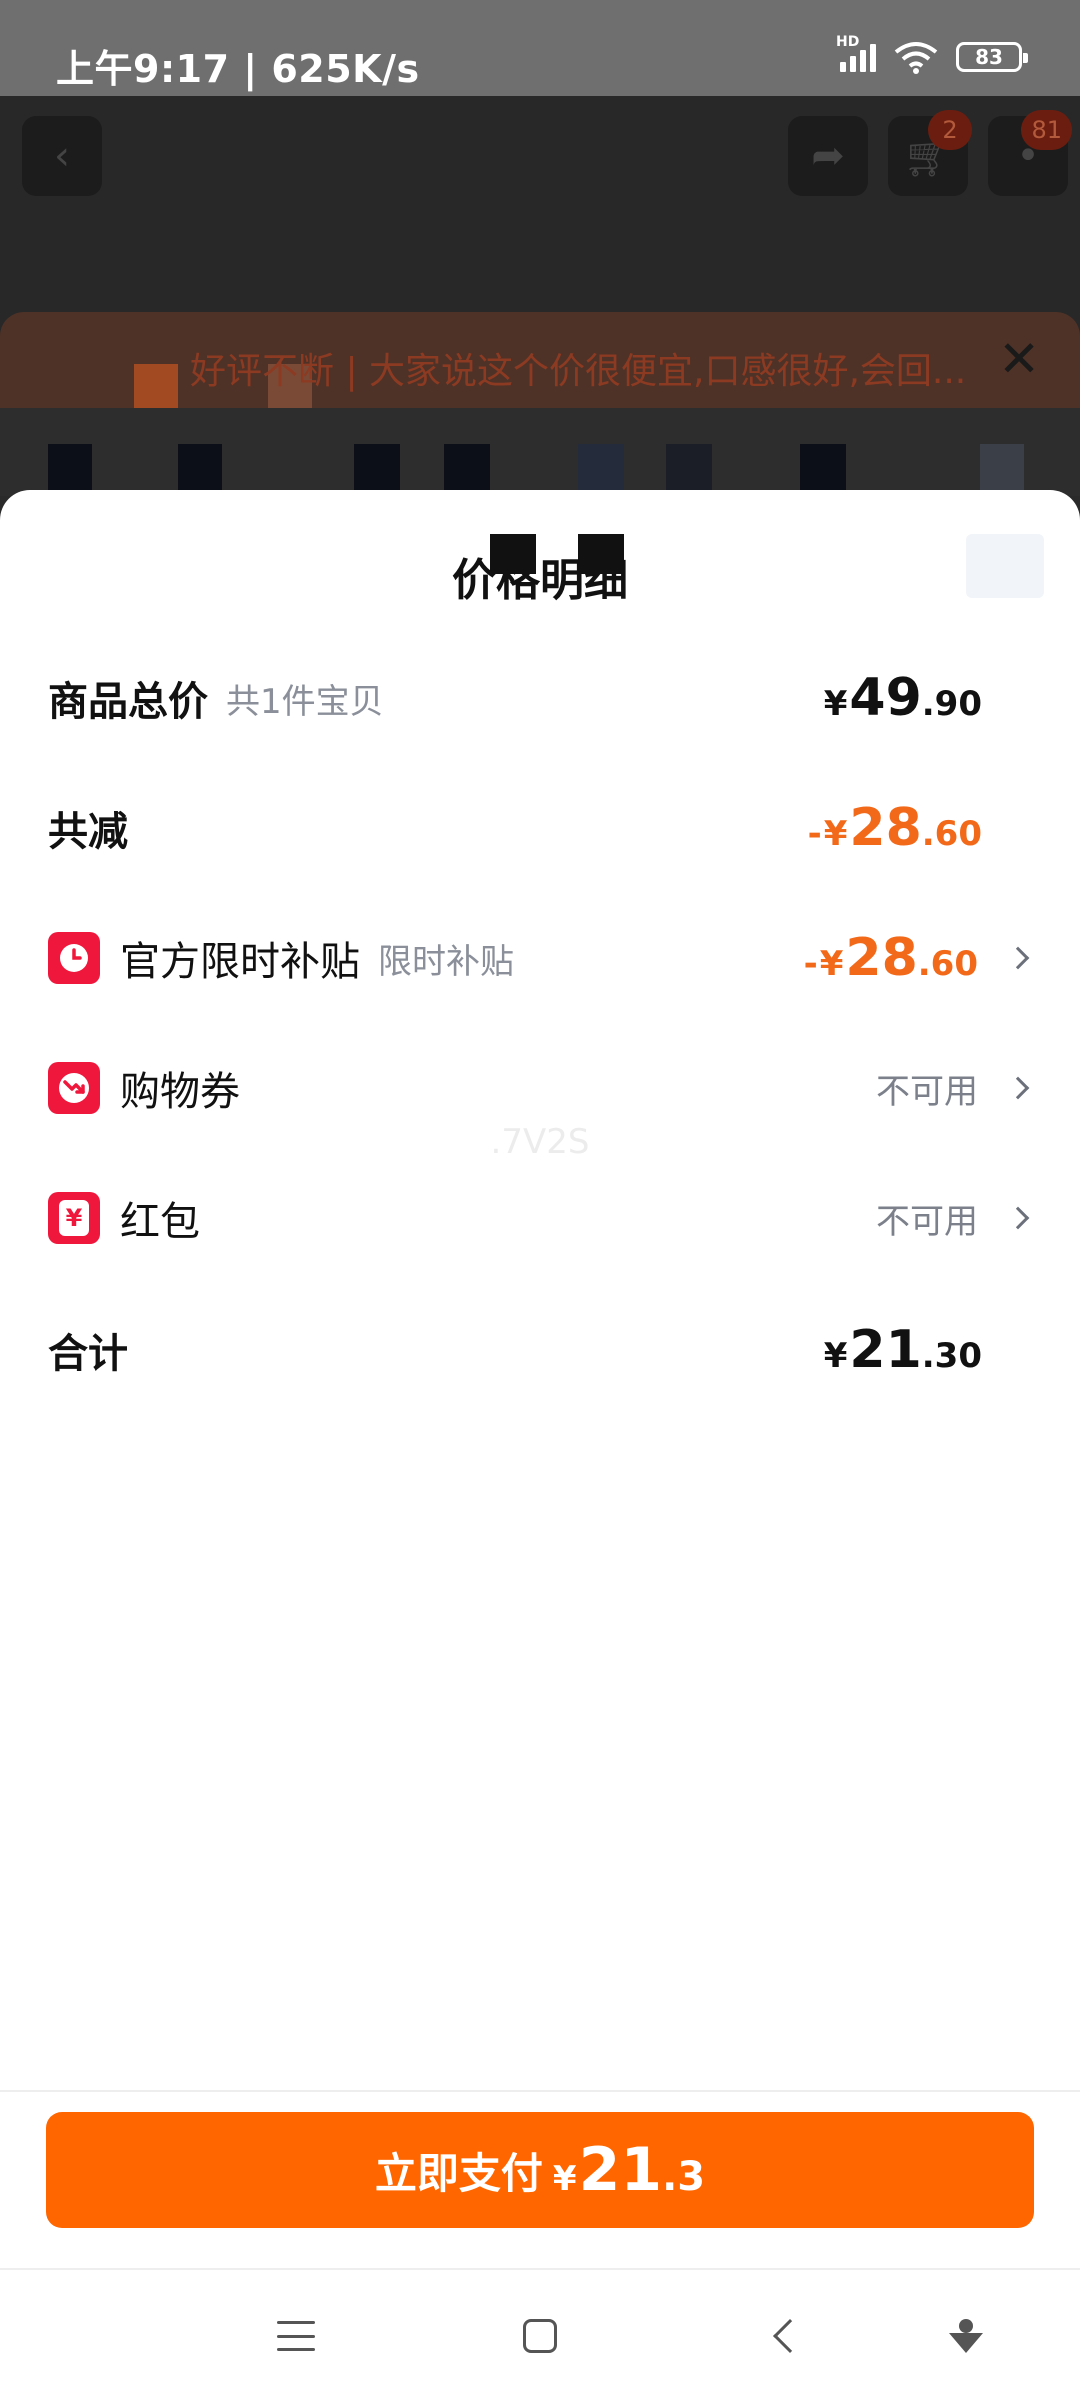 This screenshot has height=2400, width=1080. I want to click on notice-decor, so click(156, 386).